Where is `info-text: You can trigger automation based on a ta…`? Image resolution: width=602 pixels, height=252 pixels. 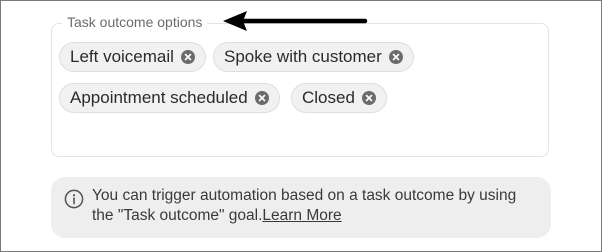 info-text: You can trigger automation based on a ta… is located at coordinates (317, 206).